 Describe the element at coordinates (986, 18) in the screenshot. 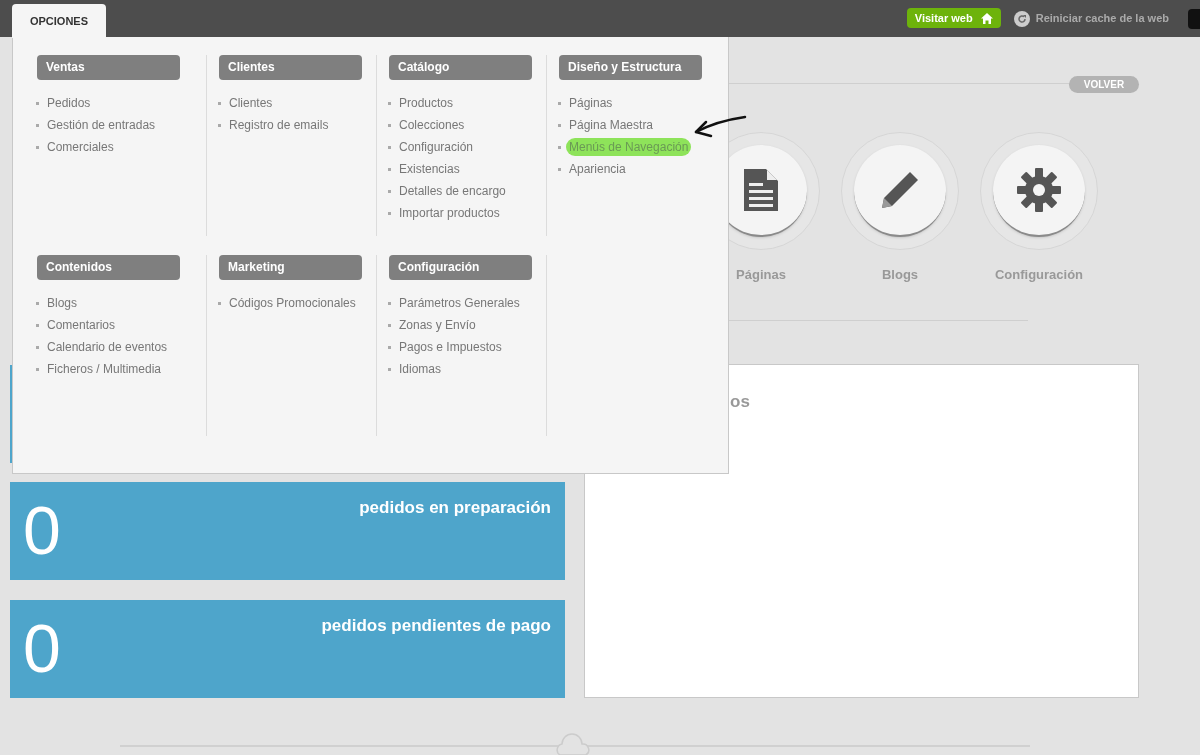

I see `home-icon` at that location.